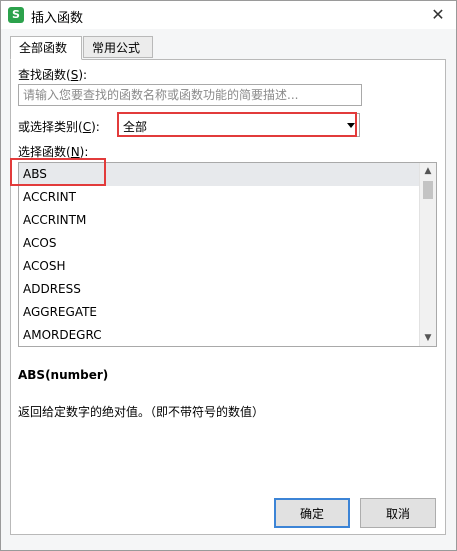 This screenshot has height=551, width=457. I want to click on function-item-amordegrc: AMORDEGRC, so click(219, 335).